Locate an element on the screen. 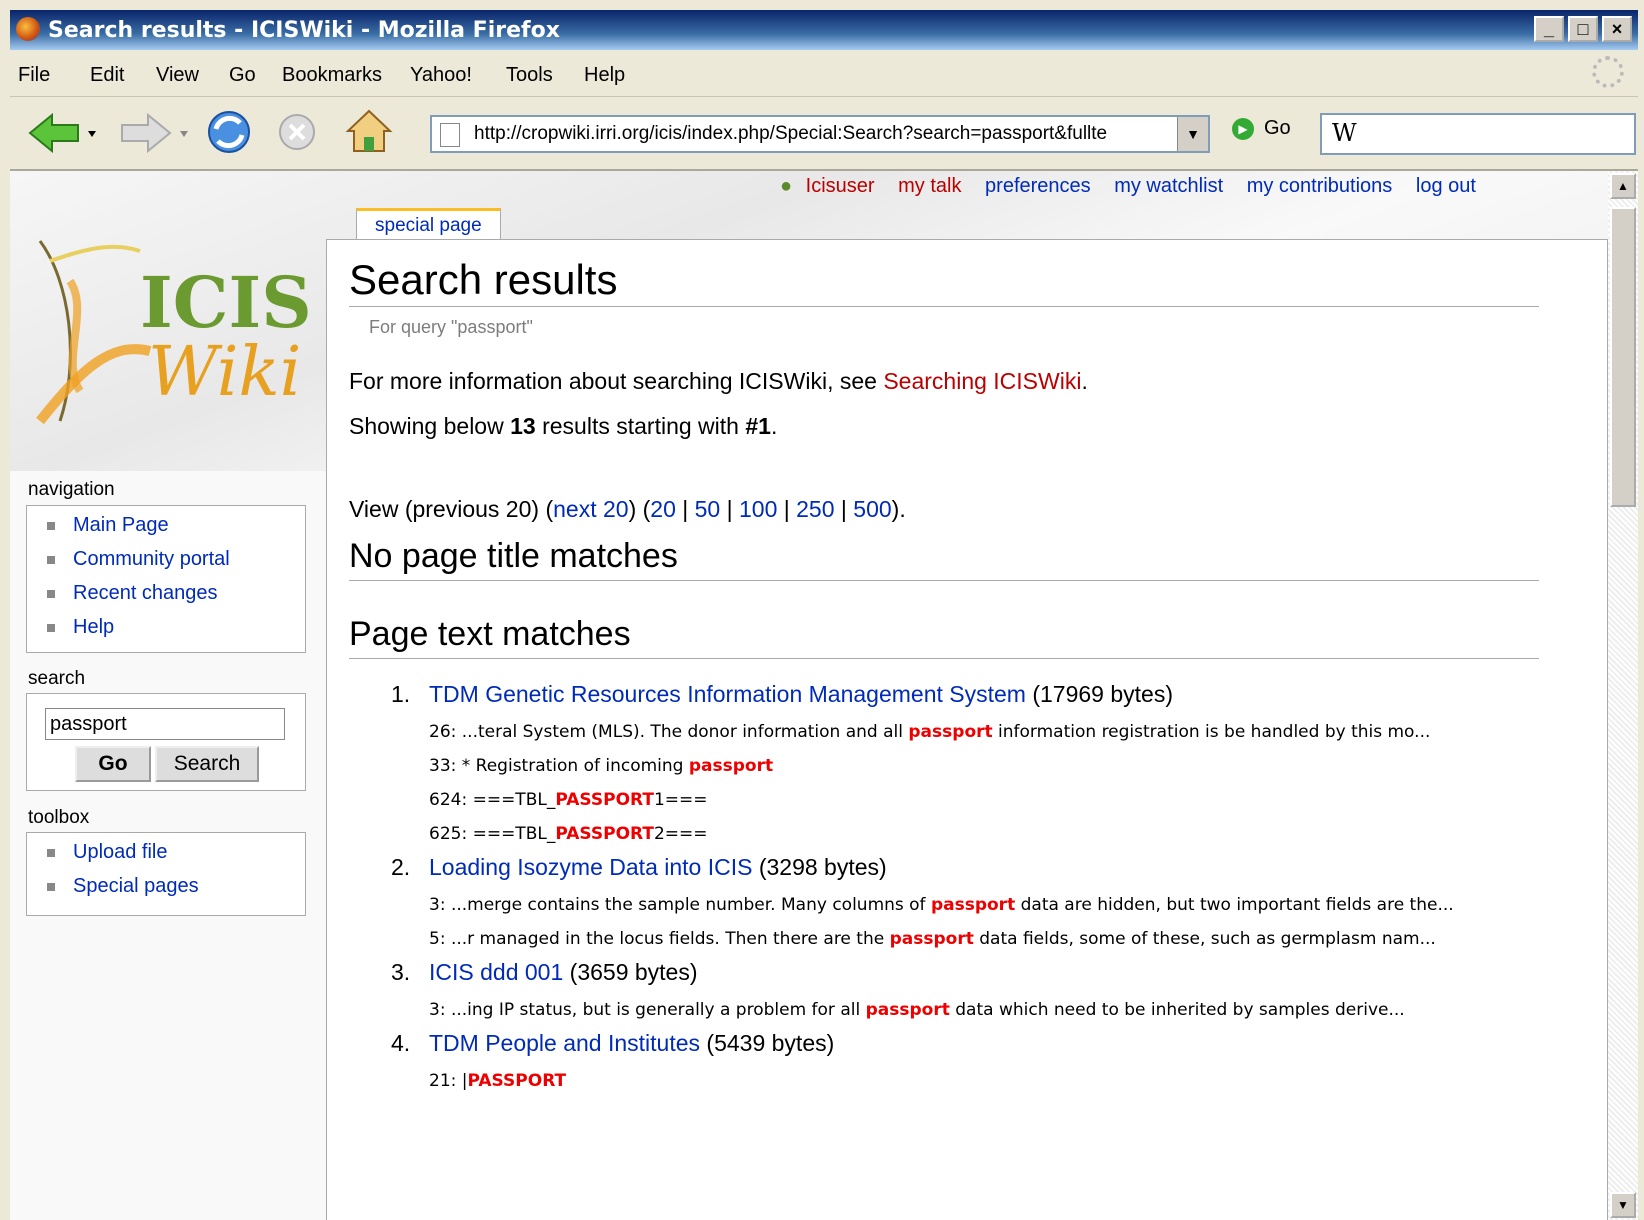 Image resolution: width=1644 pixels, height=1220 pixels. limit-50-link: 50 is located at coordinates (708, 509).